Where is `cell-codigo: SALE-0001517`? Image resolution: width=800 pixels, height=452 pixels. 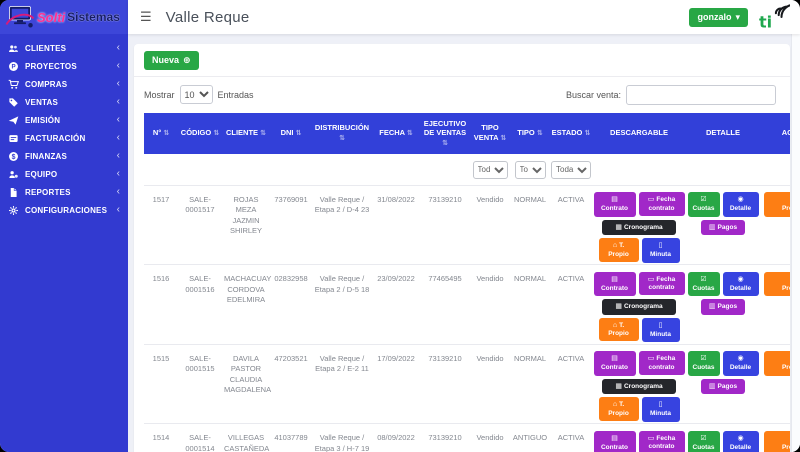
cell-codigo: SALE-0001517 is located at coordinates (200, 204).